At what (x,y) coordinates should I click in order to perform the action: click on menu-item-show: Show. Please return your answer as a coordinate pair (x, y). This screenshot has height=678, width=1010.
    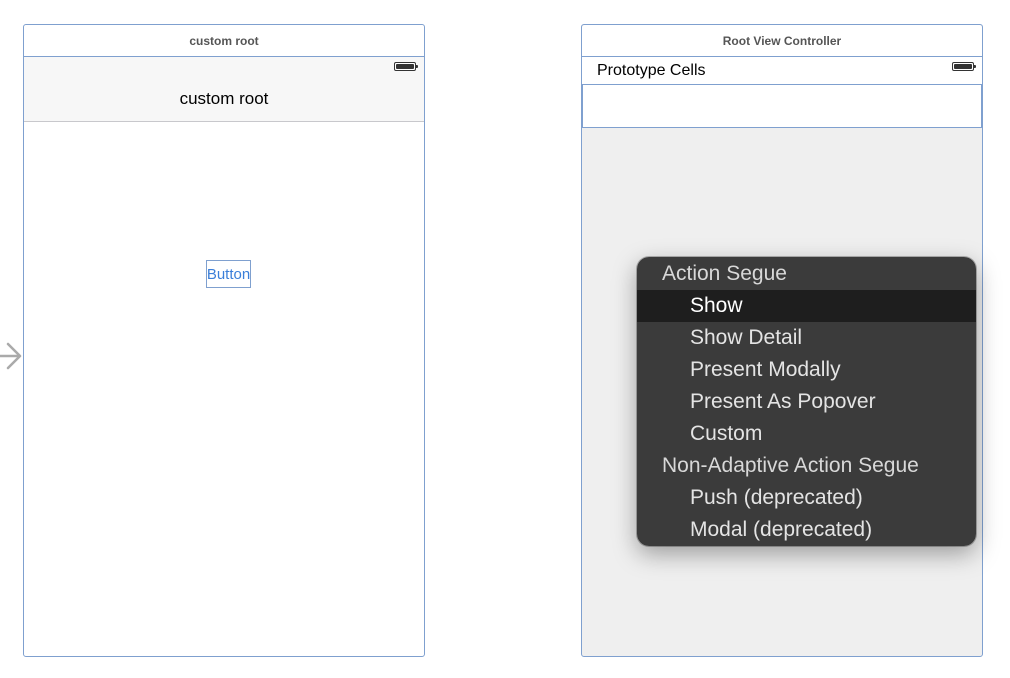
    Looking at the image, I should click on (806, 306).